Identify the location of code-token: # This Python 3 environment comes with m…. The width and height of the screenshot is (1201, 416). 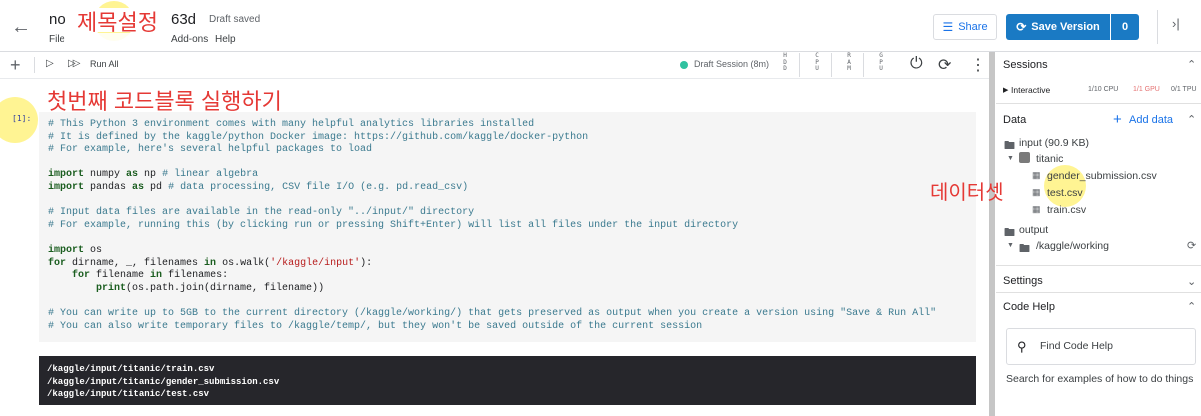
(291, 124).